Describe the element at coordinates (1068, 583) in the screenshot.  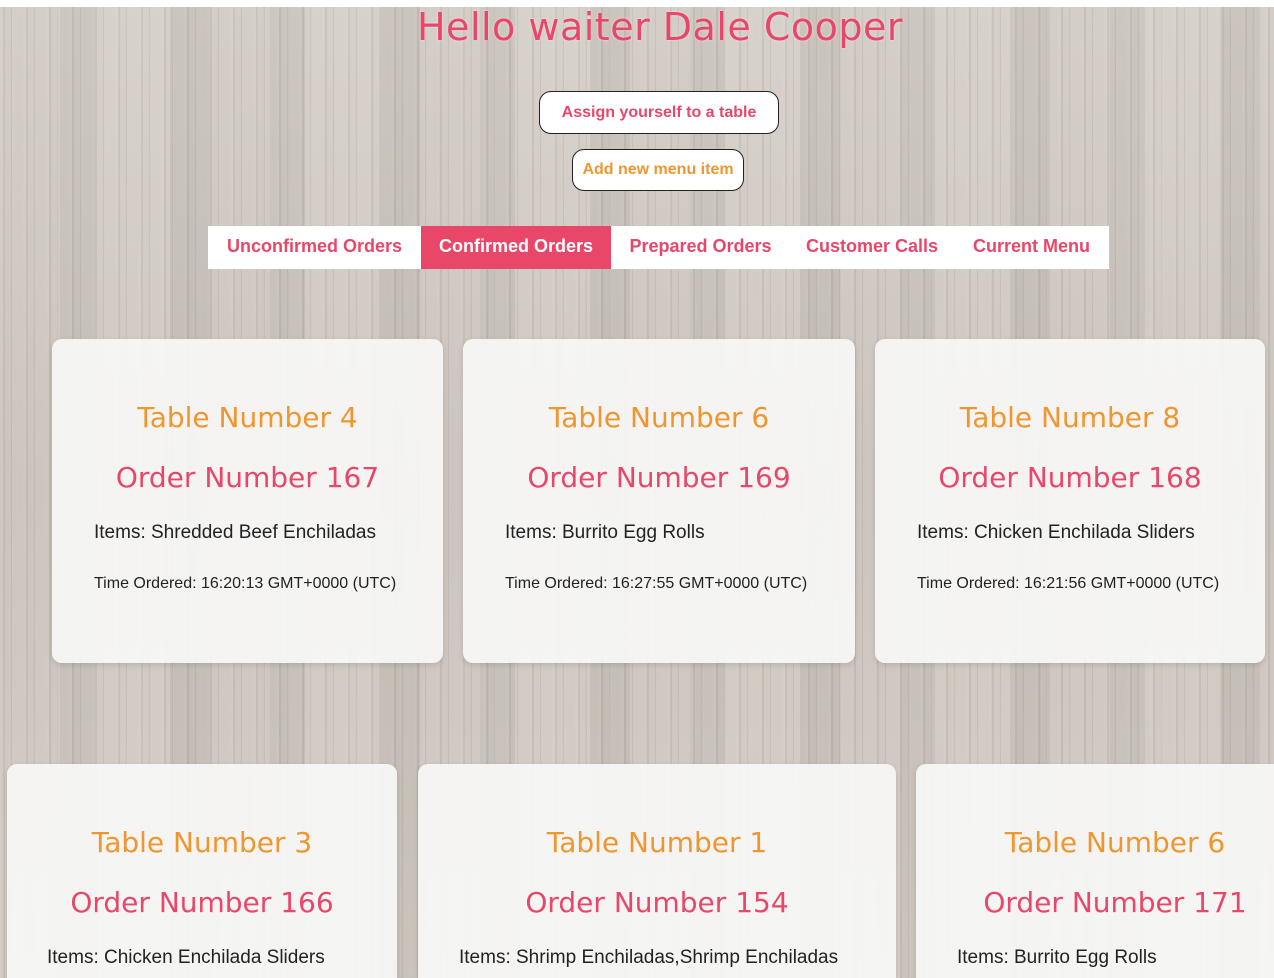
I see `order-time: Time Ordered: 16:21:56 GMT+0000 (UTC)` at that location.